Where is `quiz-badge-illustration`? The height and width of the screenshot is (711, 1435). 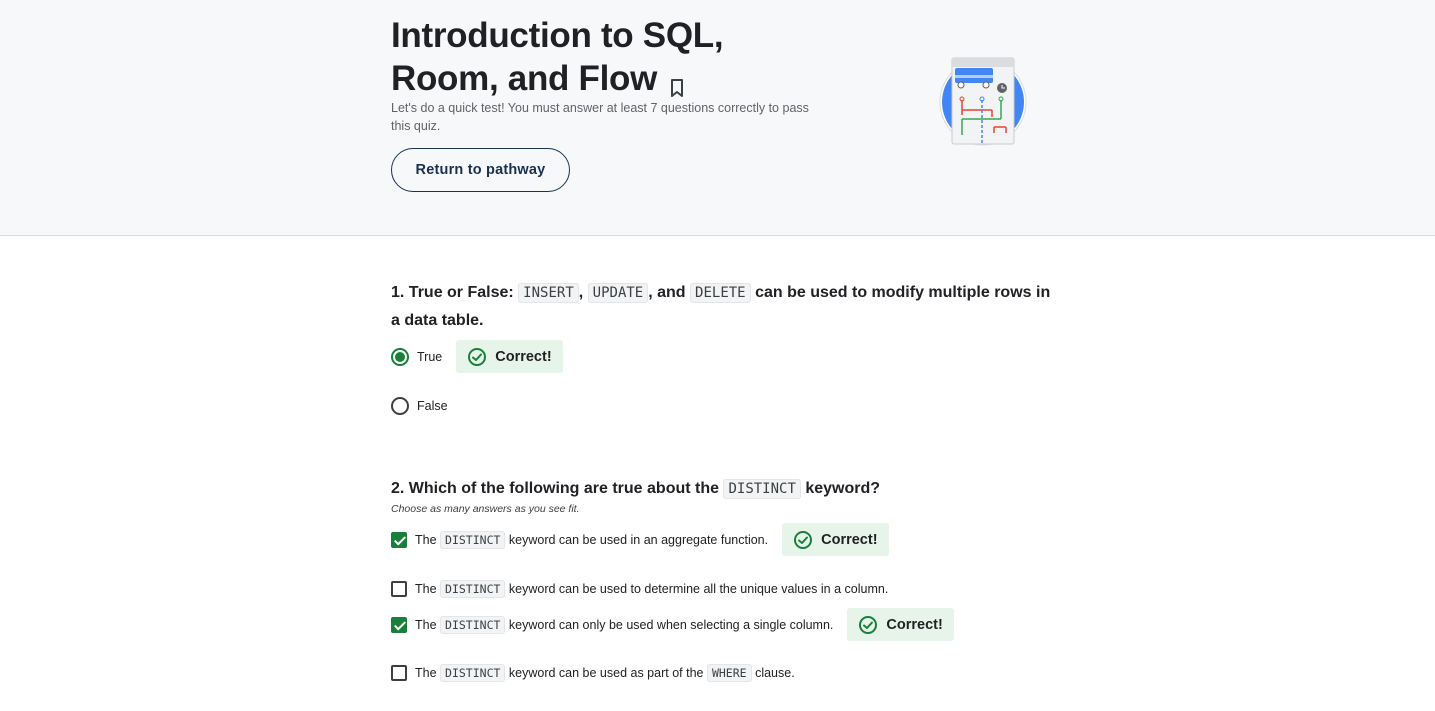
quiz-badge-illustration is located at coordinates (984, 101).